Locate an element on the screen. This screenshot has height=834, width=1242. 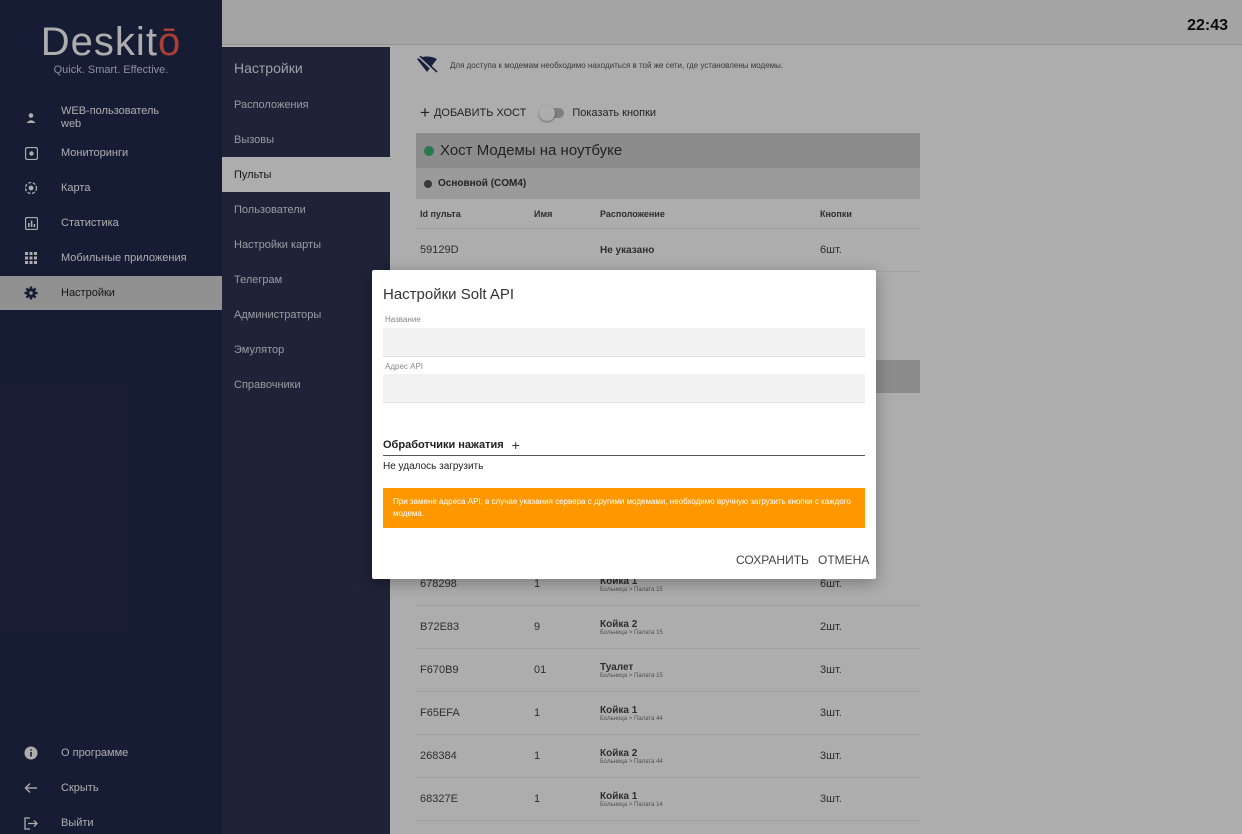
save-button: СОХРАНИТЬ is located at coordinates (772, 560).